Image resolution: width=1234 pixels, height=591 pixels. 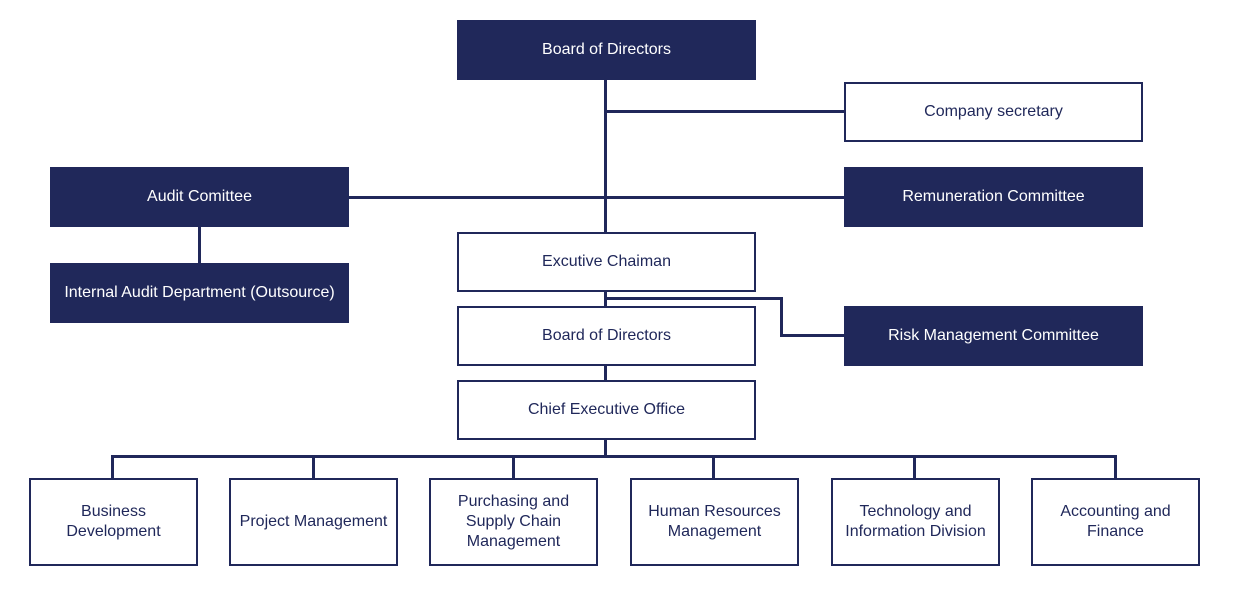 What do you see at coordinates (614, 456) in the screenshot?
I see `connector-departments-bus` at bounding box center [614, 456].